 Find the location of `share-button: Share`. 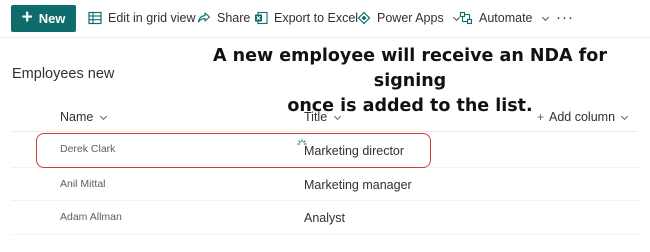

share-button: Share is located at coordinates (223, 18).